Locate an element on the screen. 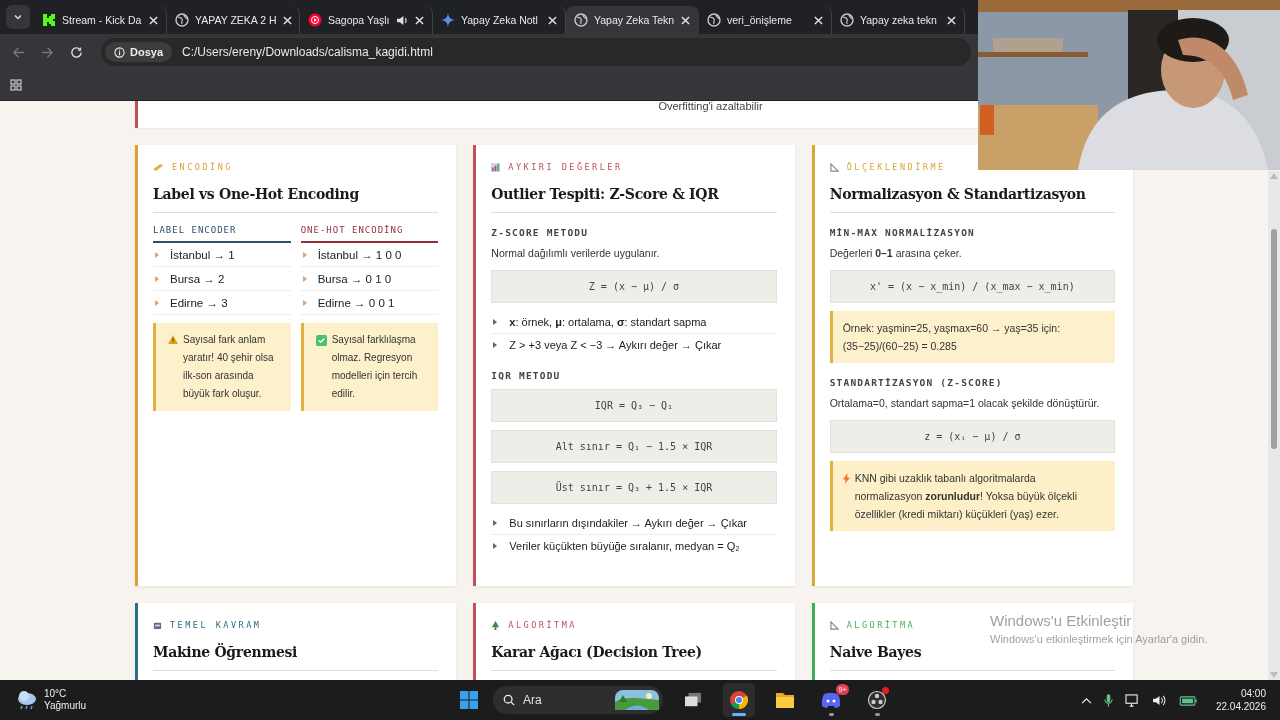 This screenshot has width=1280, height=720. music-app-icon is located at coordinates (315, 20).